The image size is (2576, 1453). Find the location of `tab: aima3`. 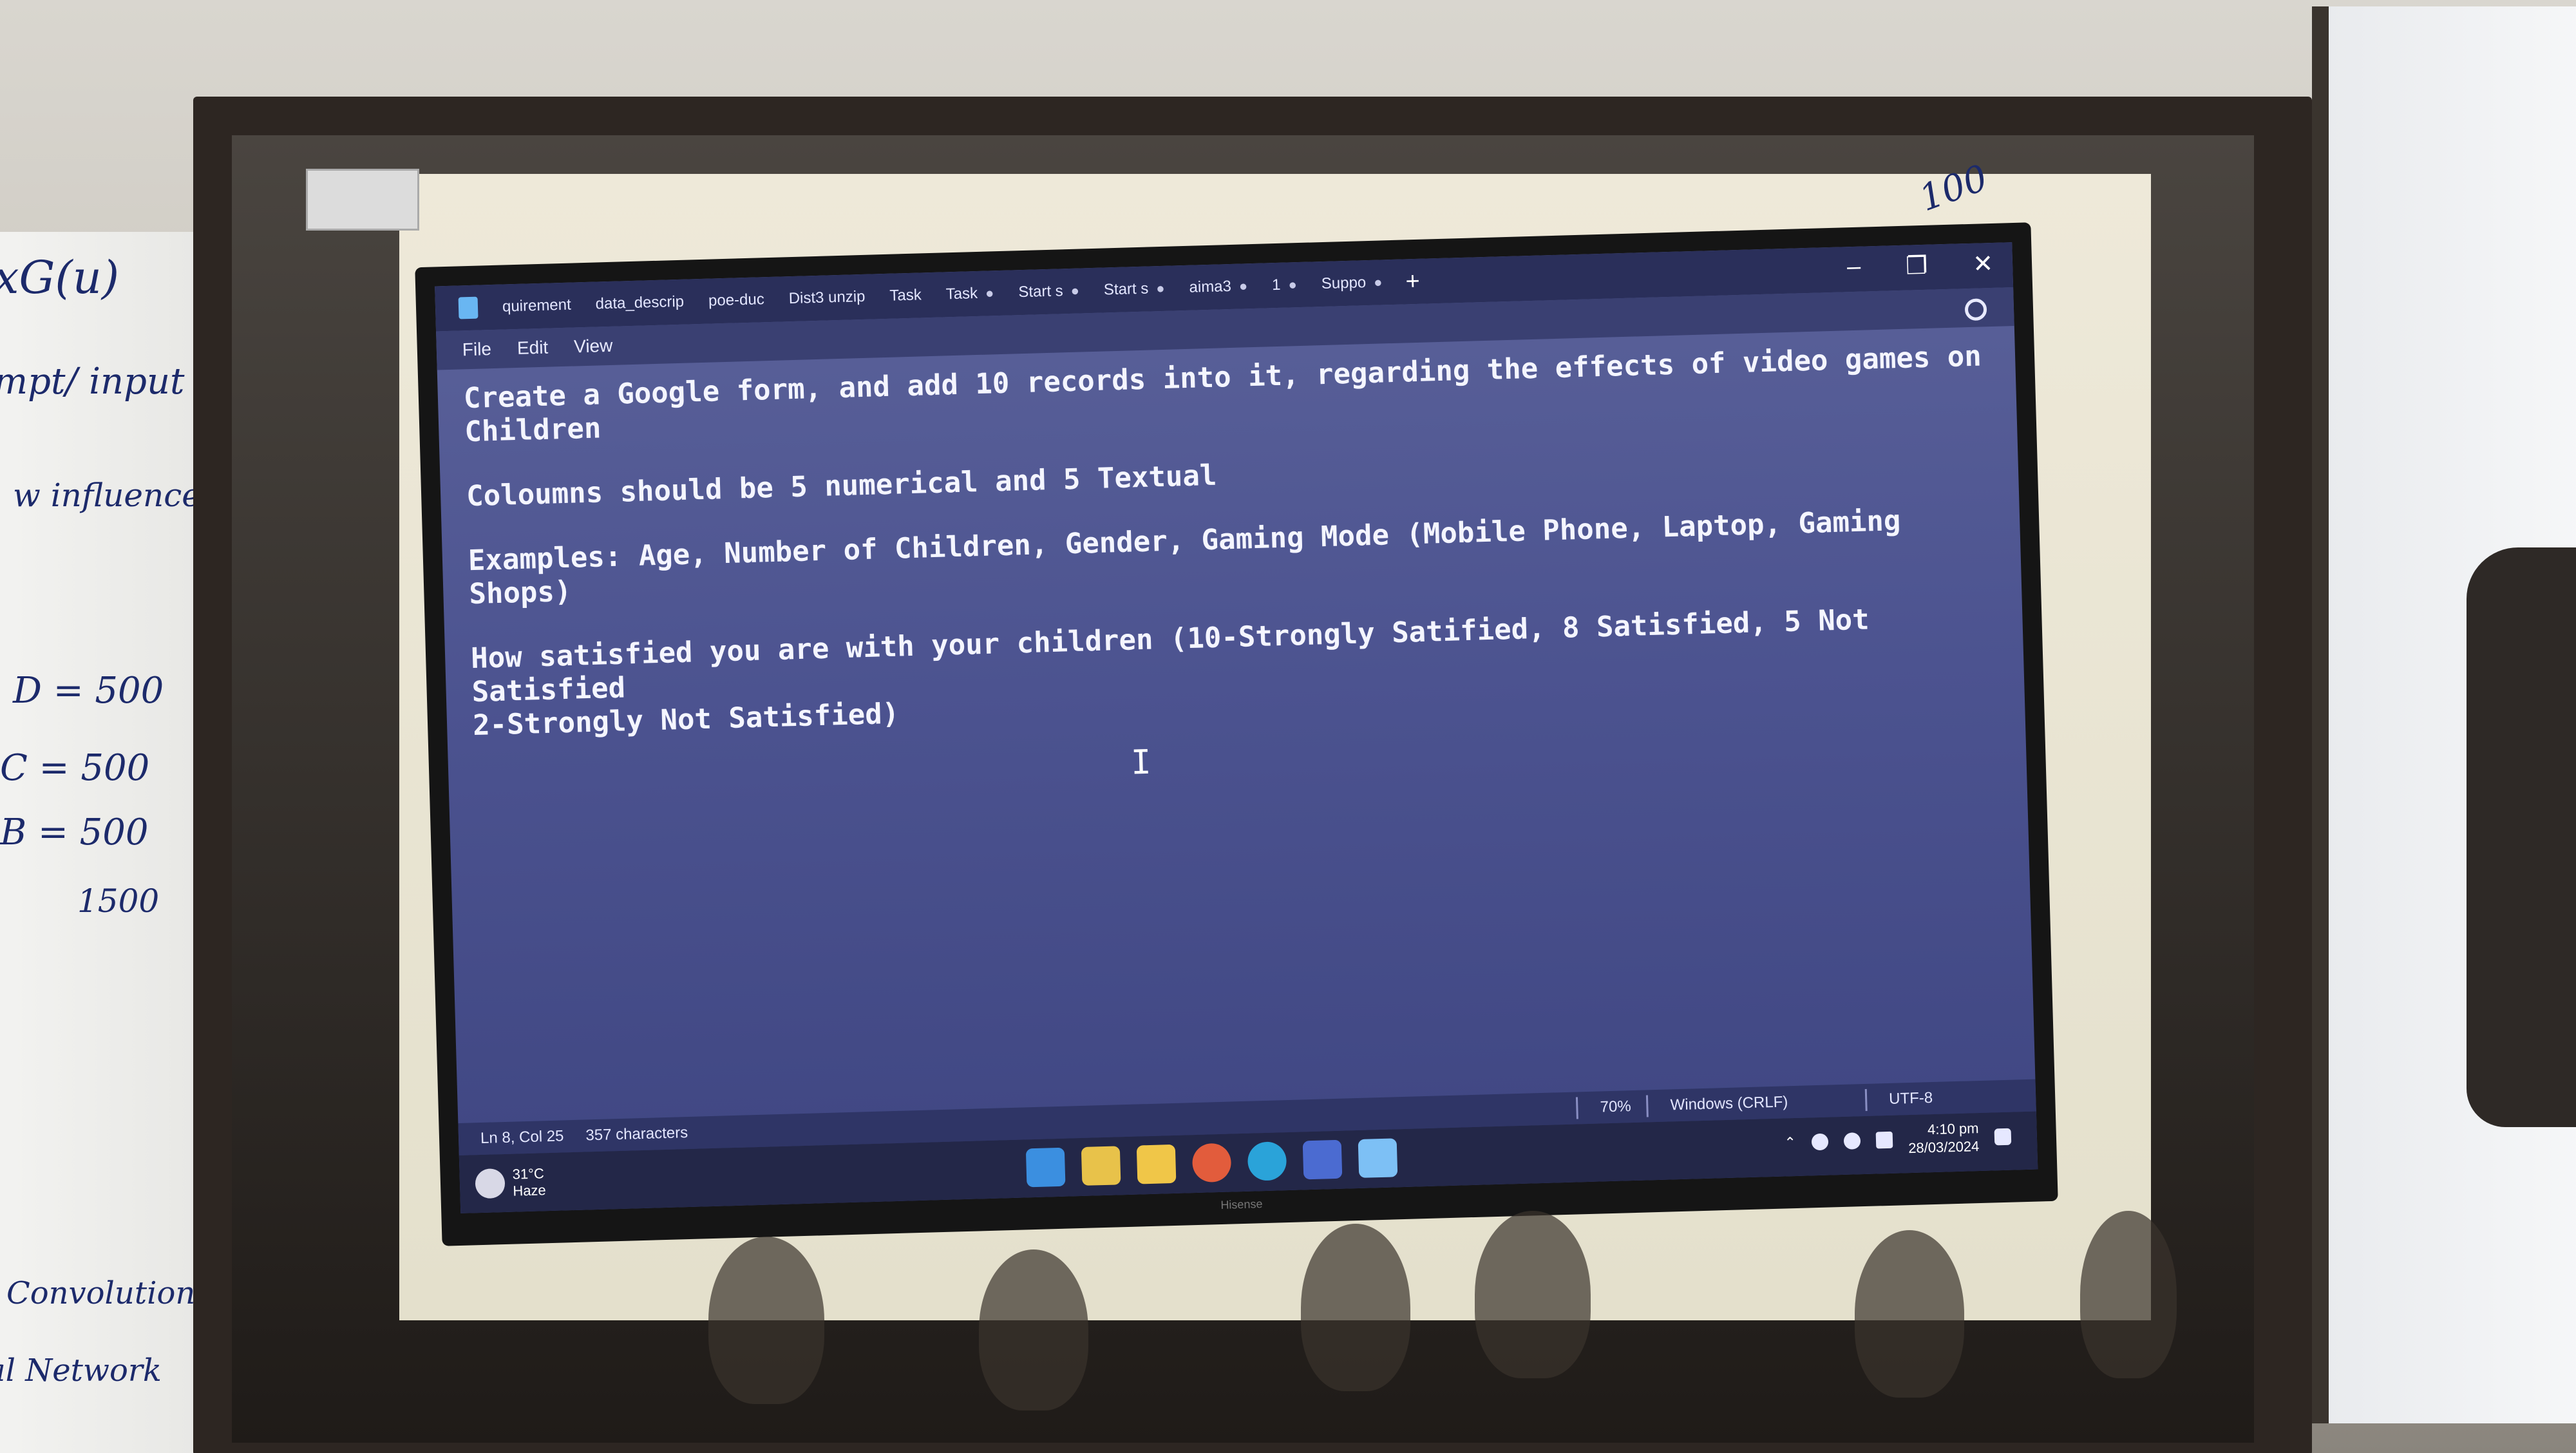

tab: aima3 is located at coordinates (1210, 287).